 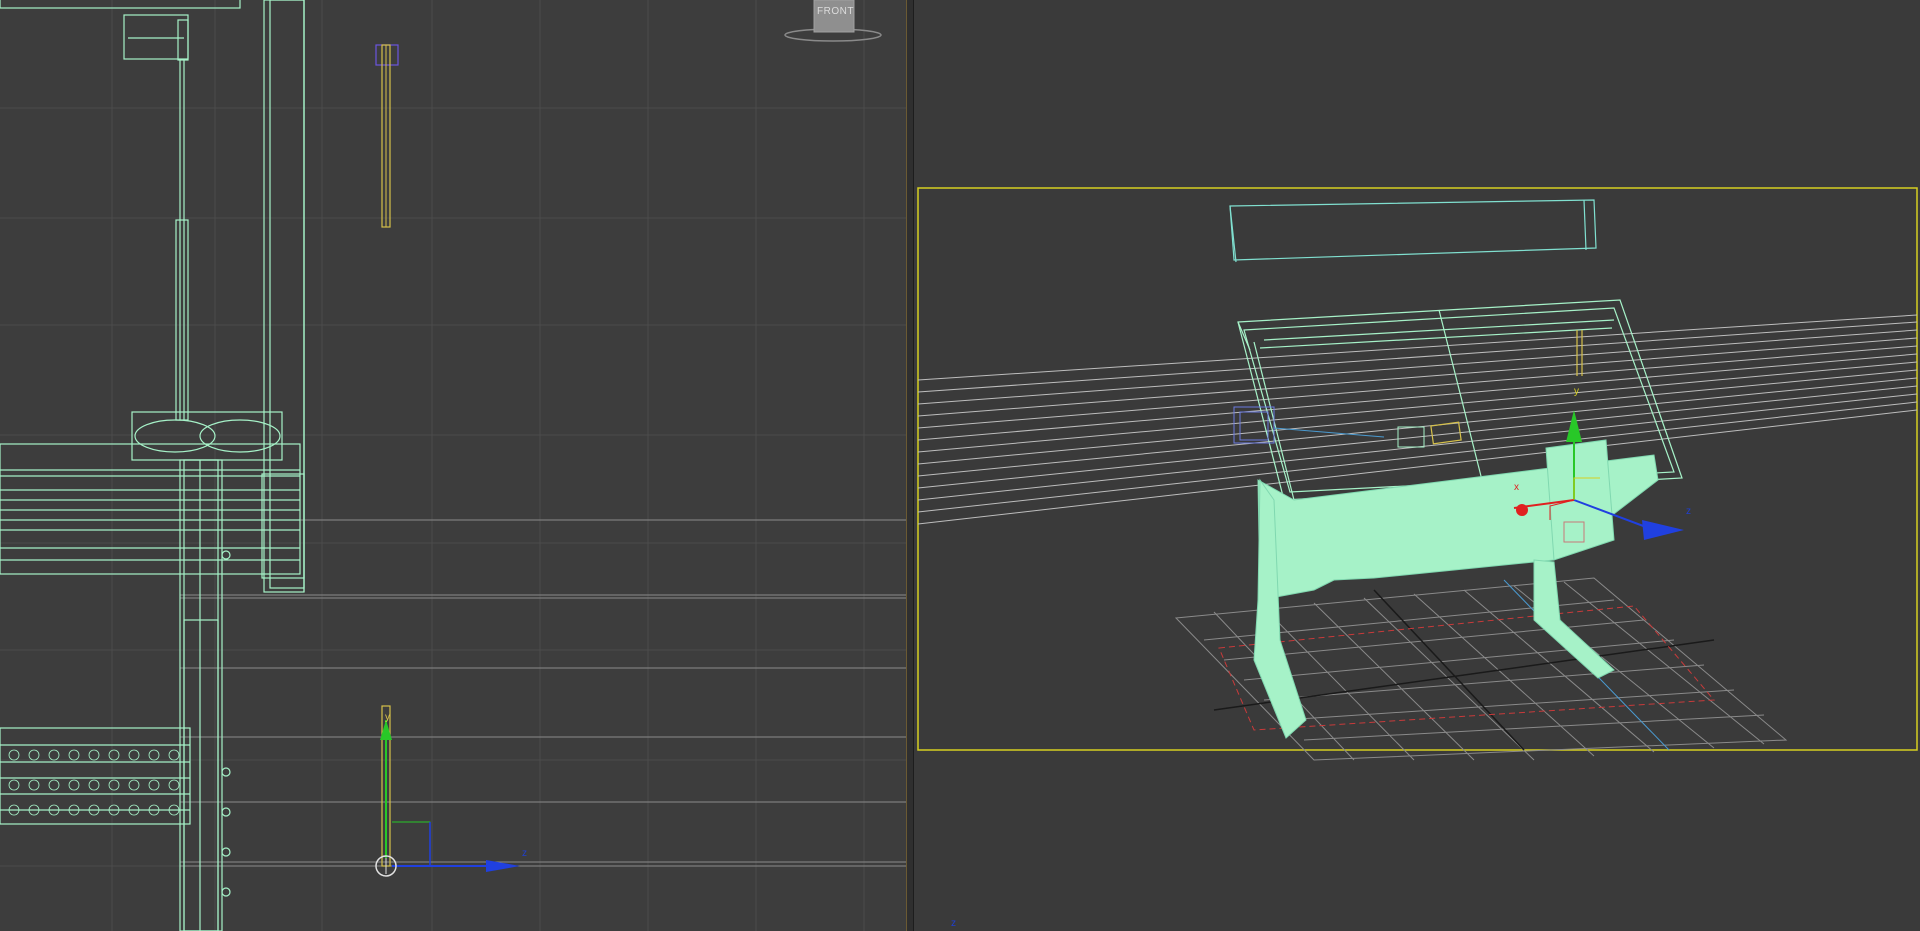 What do you see at coordinates (387, 717) in the screenshot?
I see `gizmo-y-label: y` at bounding box center [387, 717].